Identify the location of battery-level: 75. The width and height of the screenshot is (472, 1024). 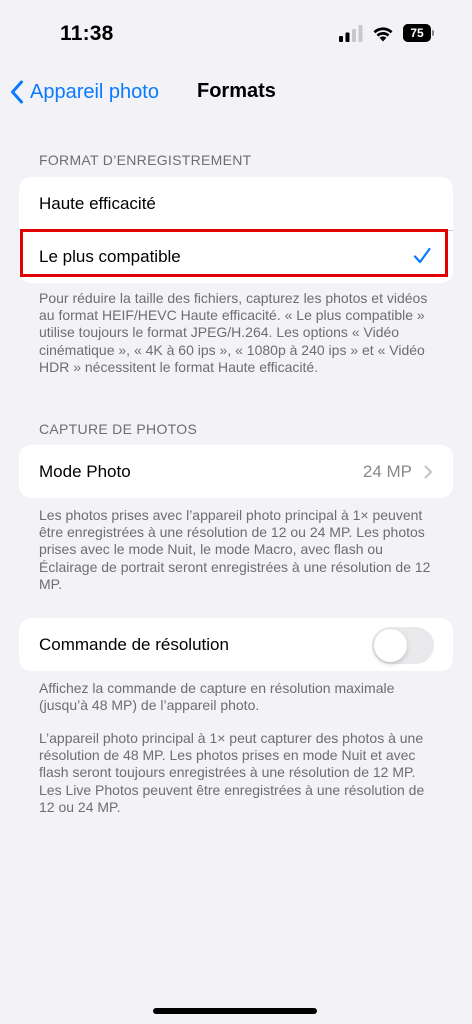
(417, 33).